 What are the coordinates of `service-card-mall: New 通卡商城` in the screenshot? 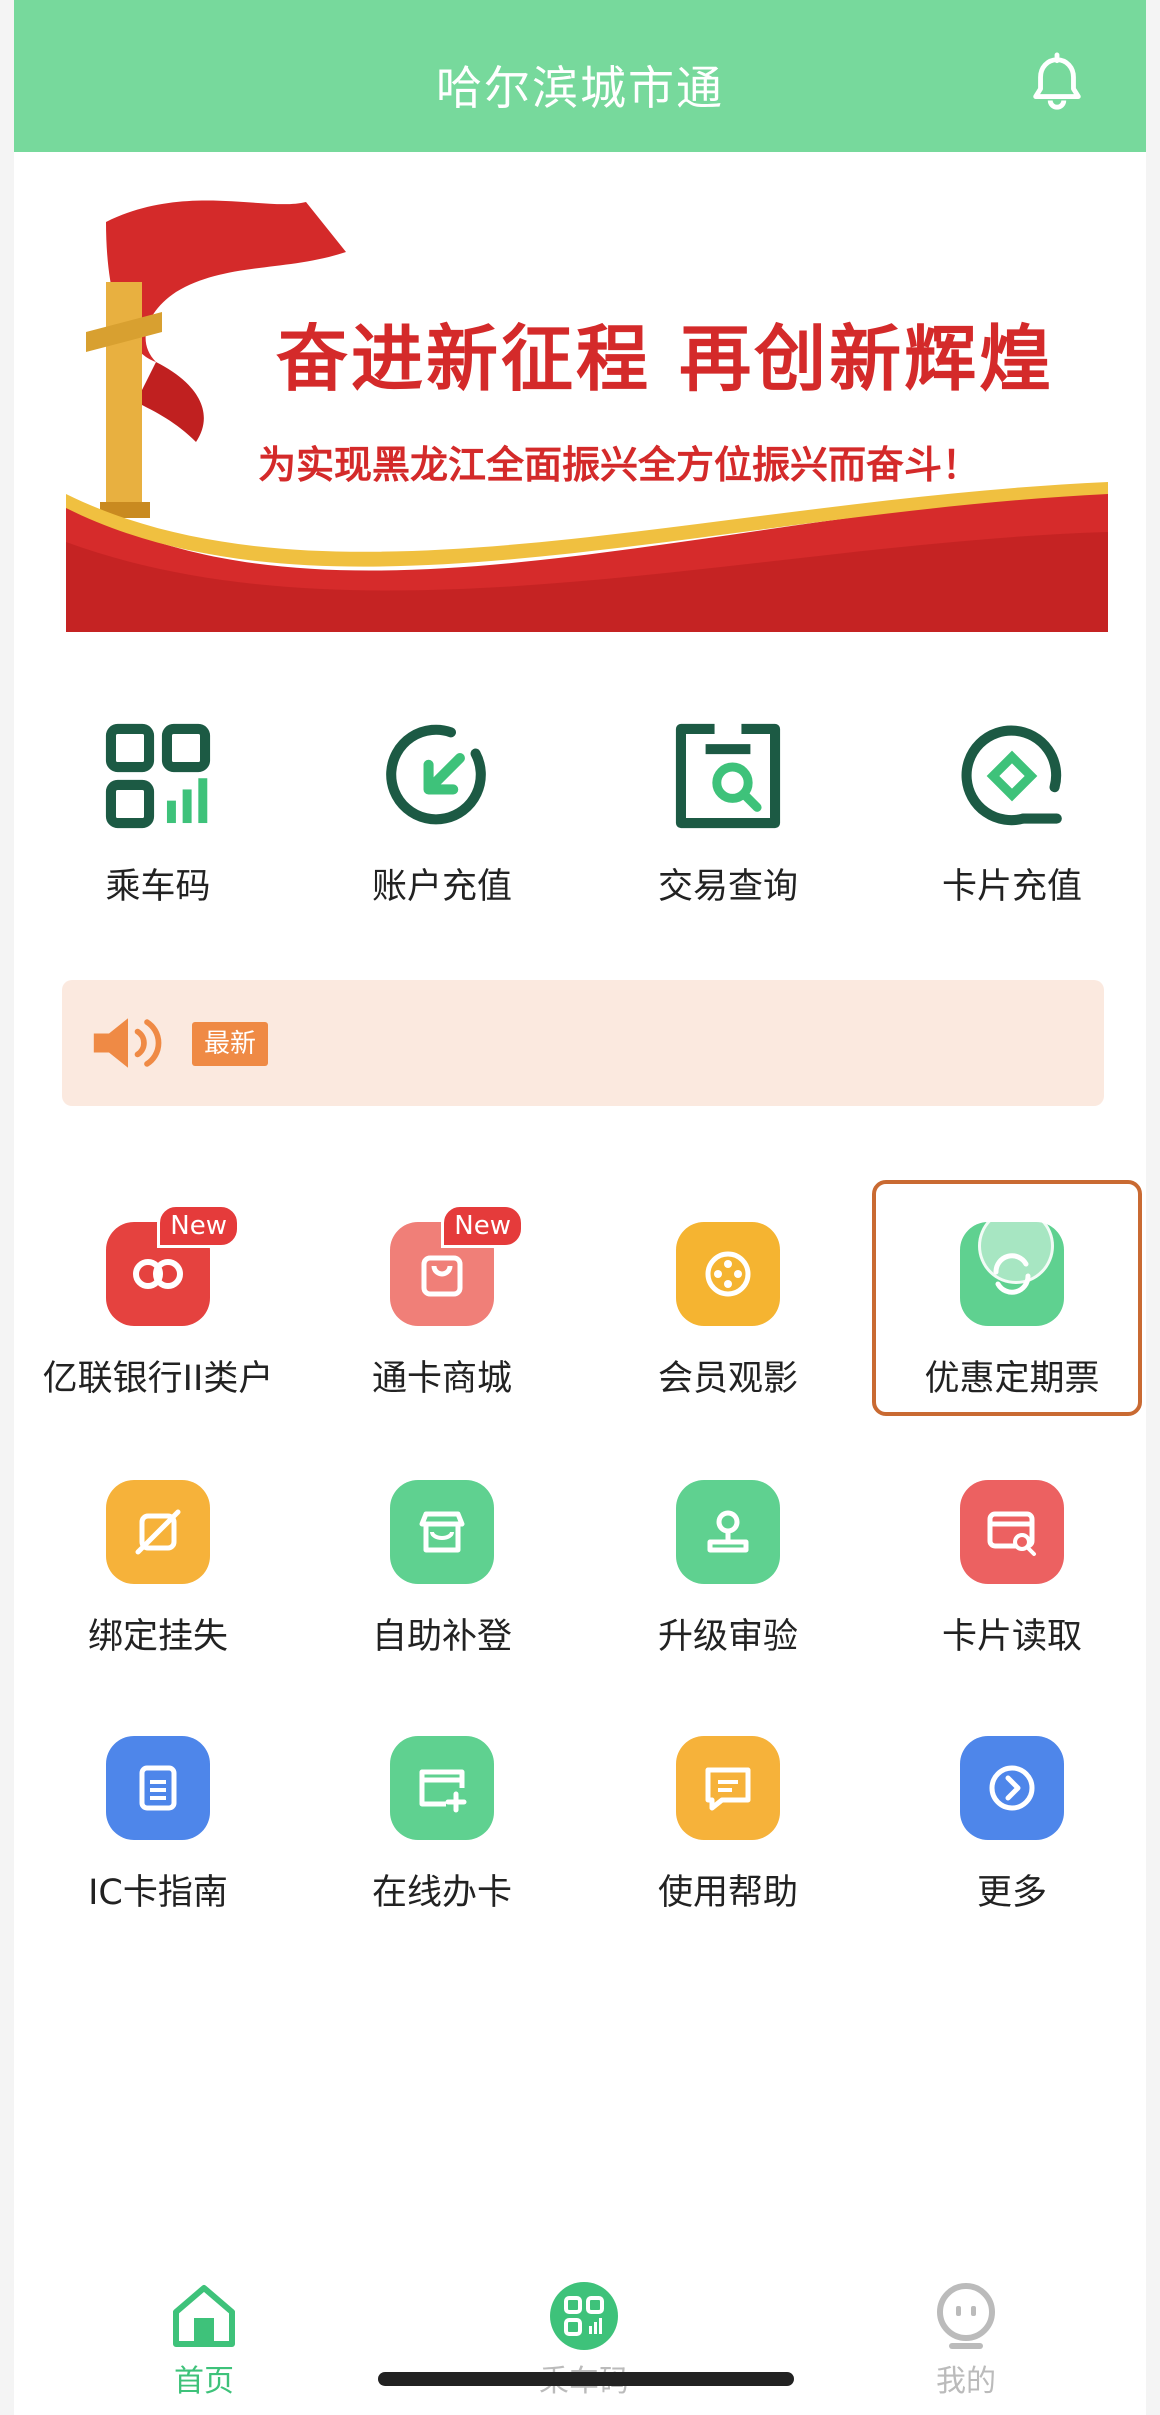 It's located at (442, 1302).